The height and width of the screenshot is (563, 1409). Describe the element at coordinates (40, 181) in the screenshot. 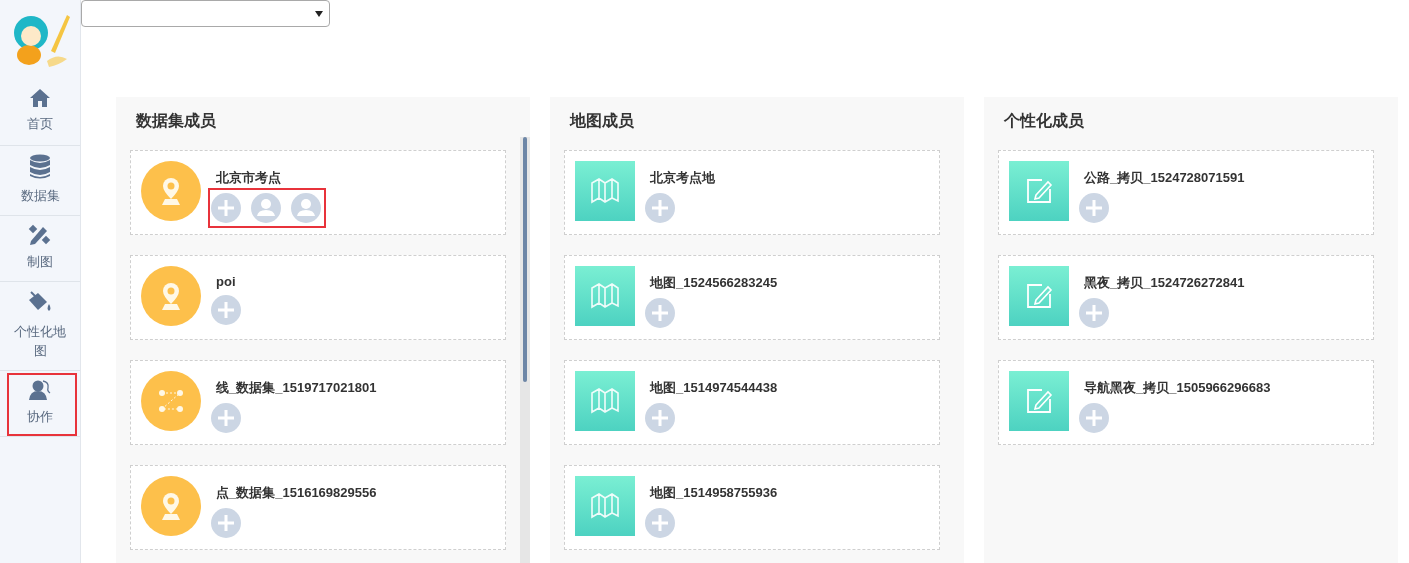

I see `nav-item: 数据集` at that location.